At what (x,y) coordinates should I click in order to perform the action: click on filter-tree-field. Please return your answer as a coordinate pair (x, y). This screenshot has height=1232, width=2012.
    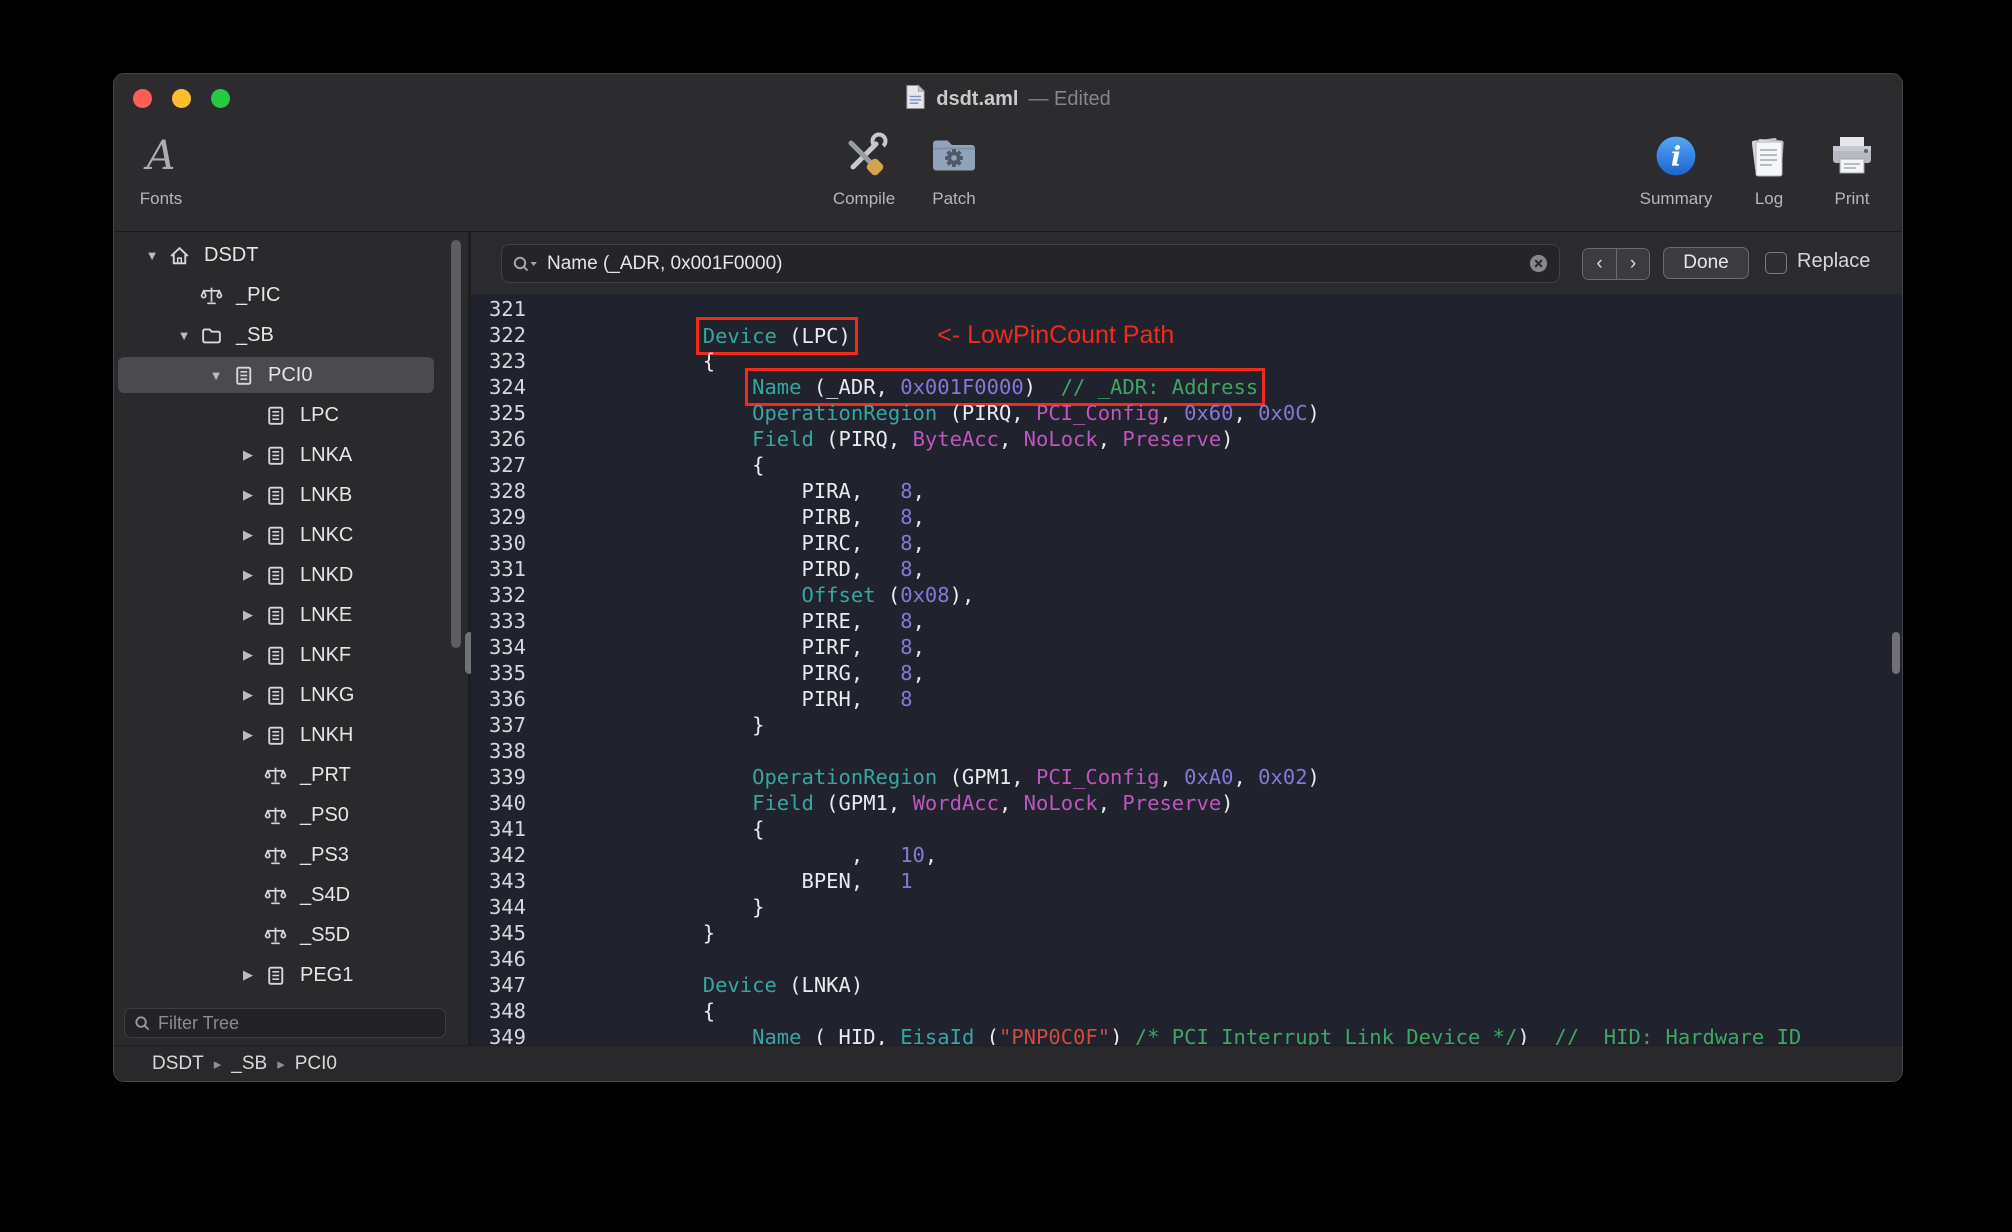
    Looking at the image, I should click on (285, 1023).